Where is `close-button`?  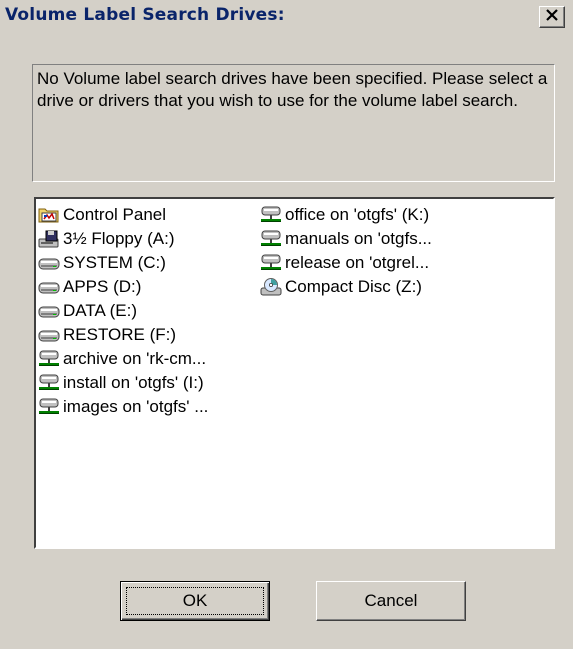
close-button is located at coordinates (552, 17).